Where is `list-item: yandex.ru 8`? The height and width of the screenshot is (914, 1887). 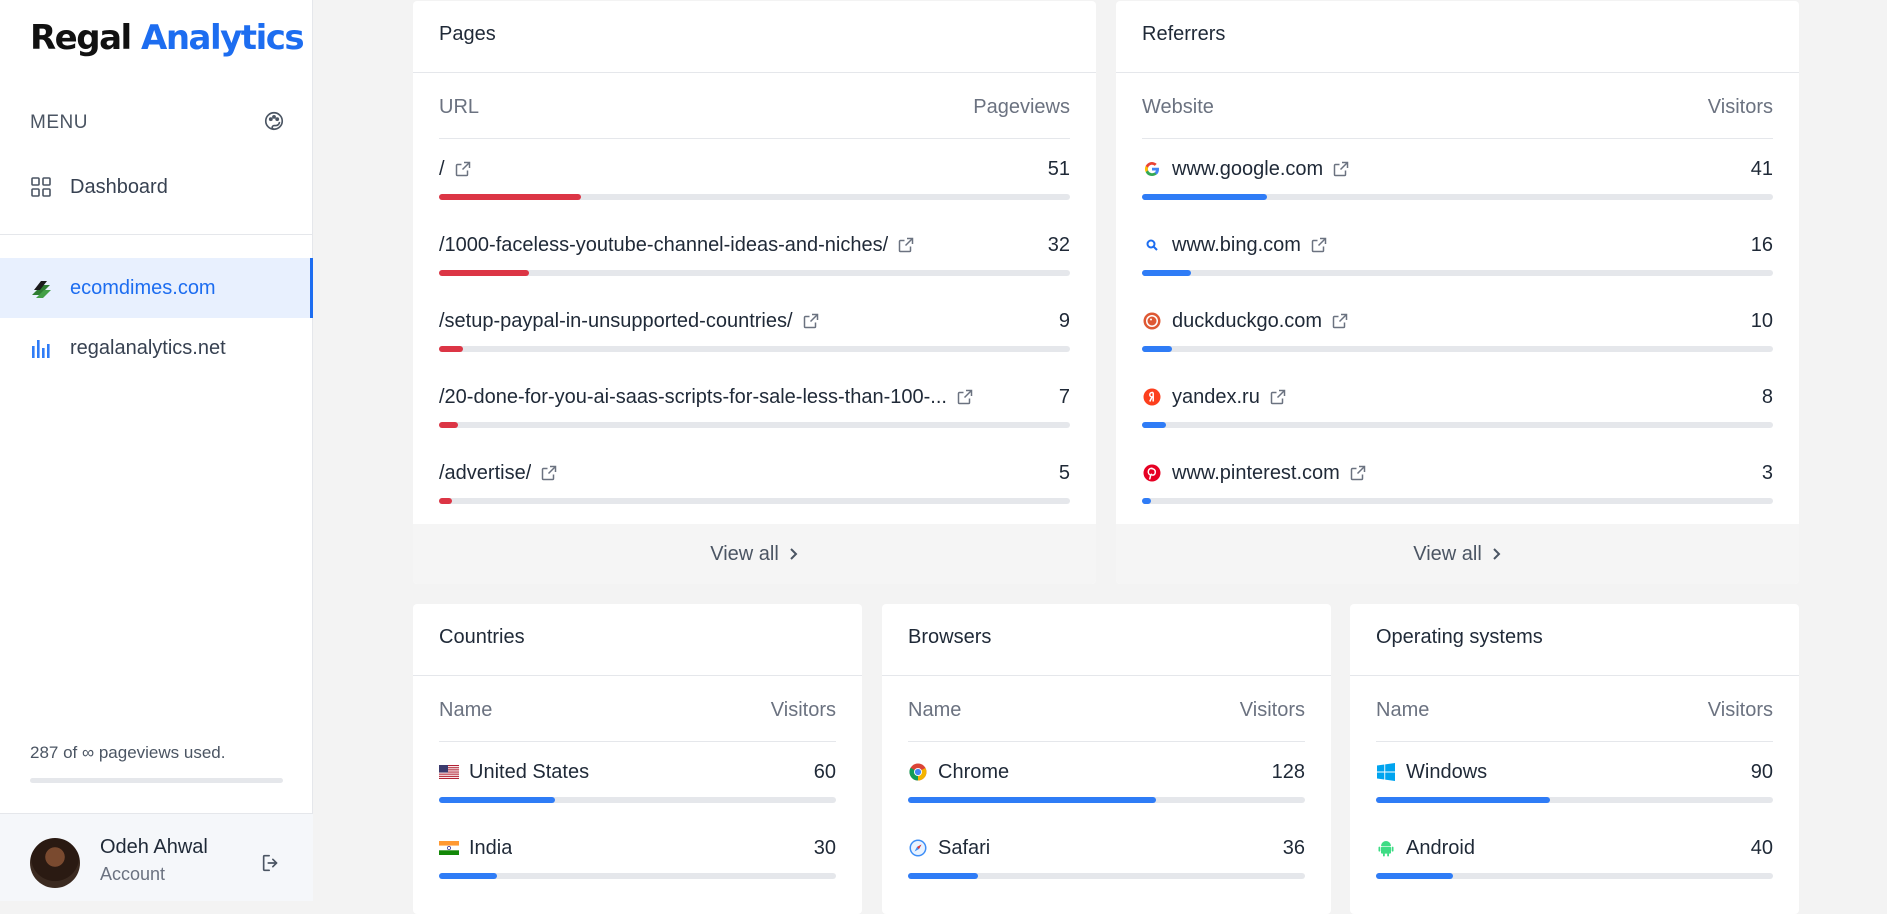 list-item: yandex.ru 8 is located at coordinates (1457, 422).